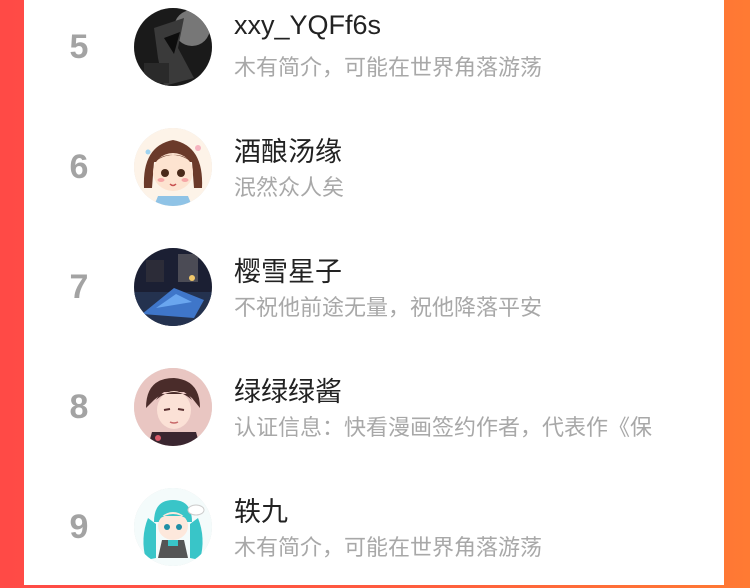 The width and height of the screenshot is (750, 588). What do you see at coordinates (79, 167) in the screenshot?
I see `rank-number: 6` at bounding box center [79, 167].